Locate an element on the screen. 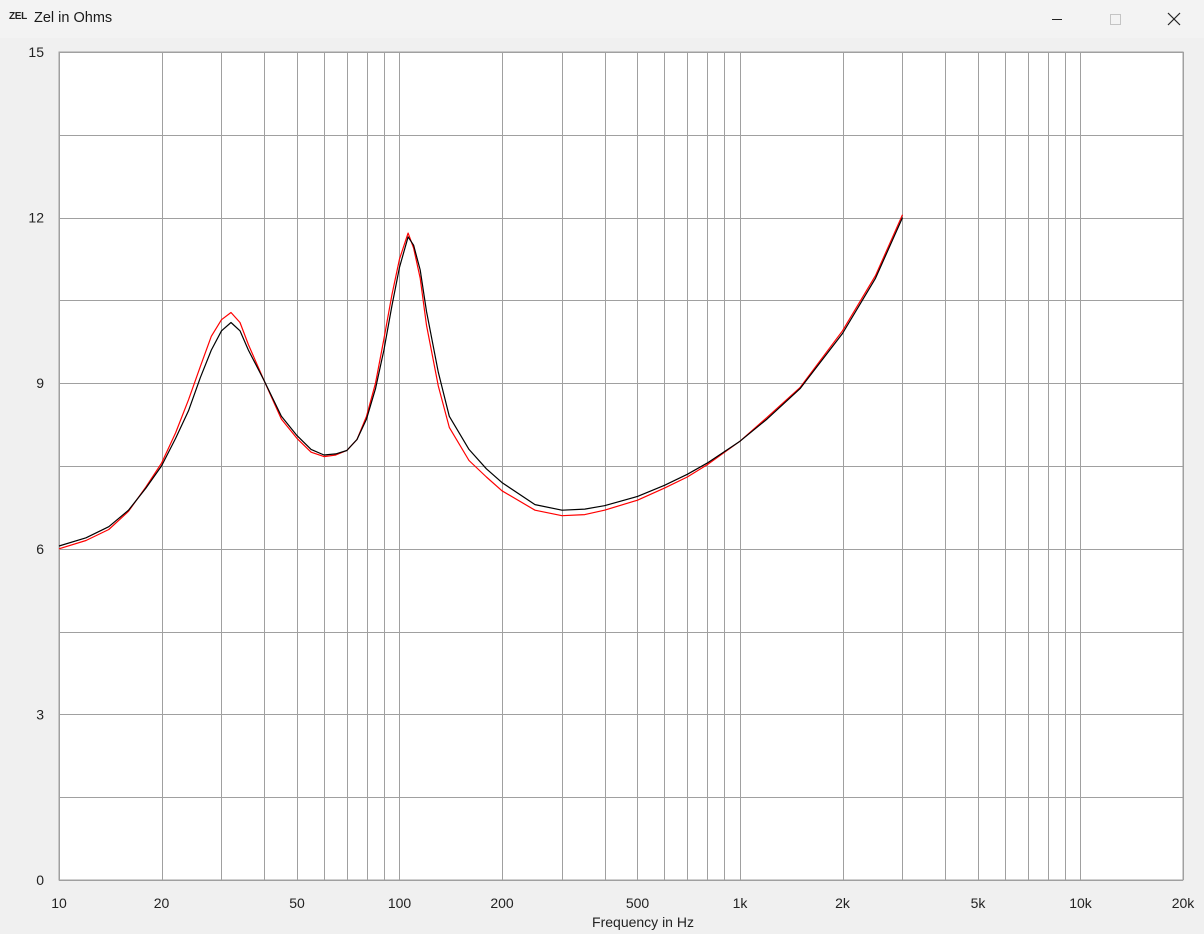 Image resolution: width=1204 pixels, height=934 pixels. minimize-button is located at coordinates (1057, 19).